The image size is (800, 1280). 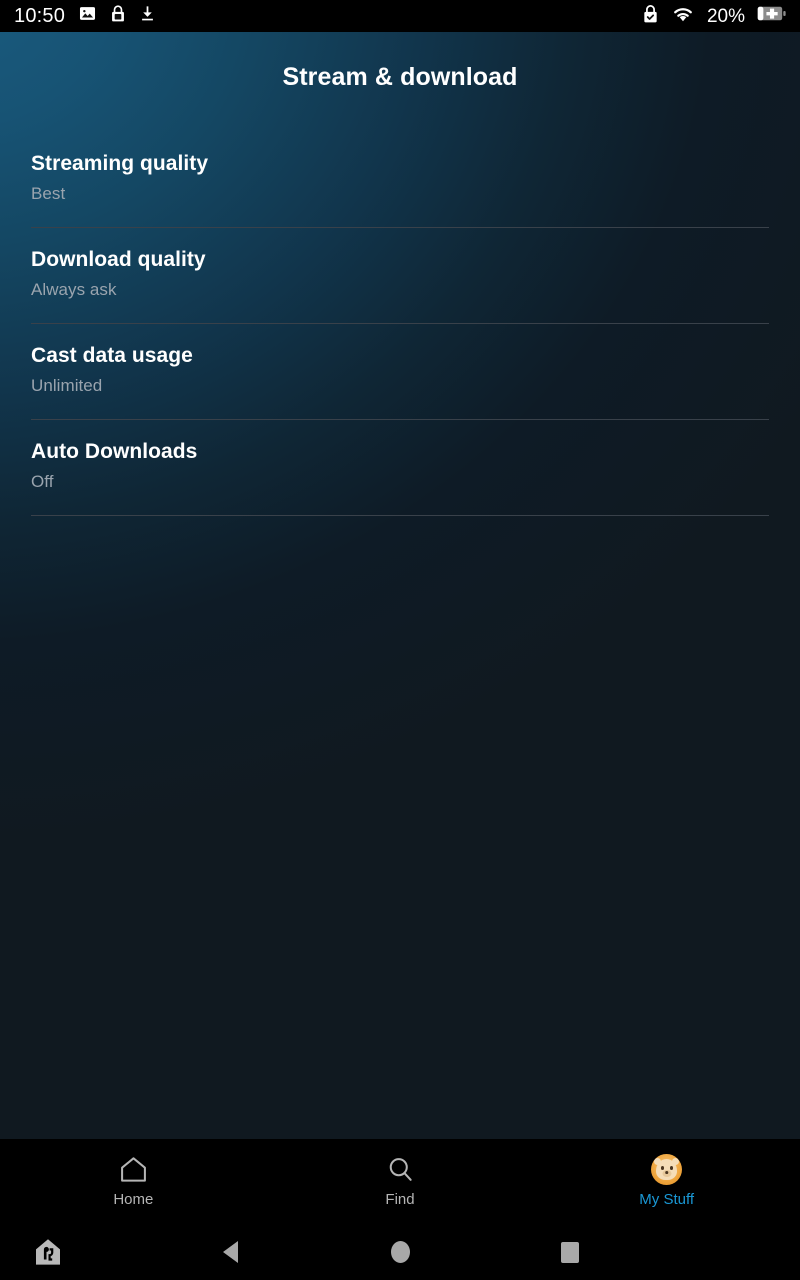 I want to click on tab-find-label: Find, so click(x=400, y=1199).